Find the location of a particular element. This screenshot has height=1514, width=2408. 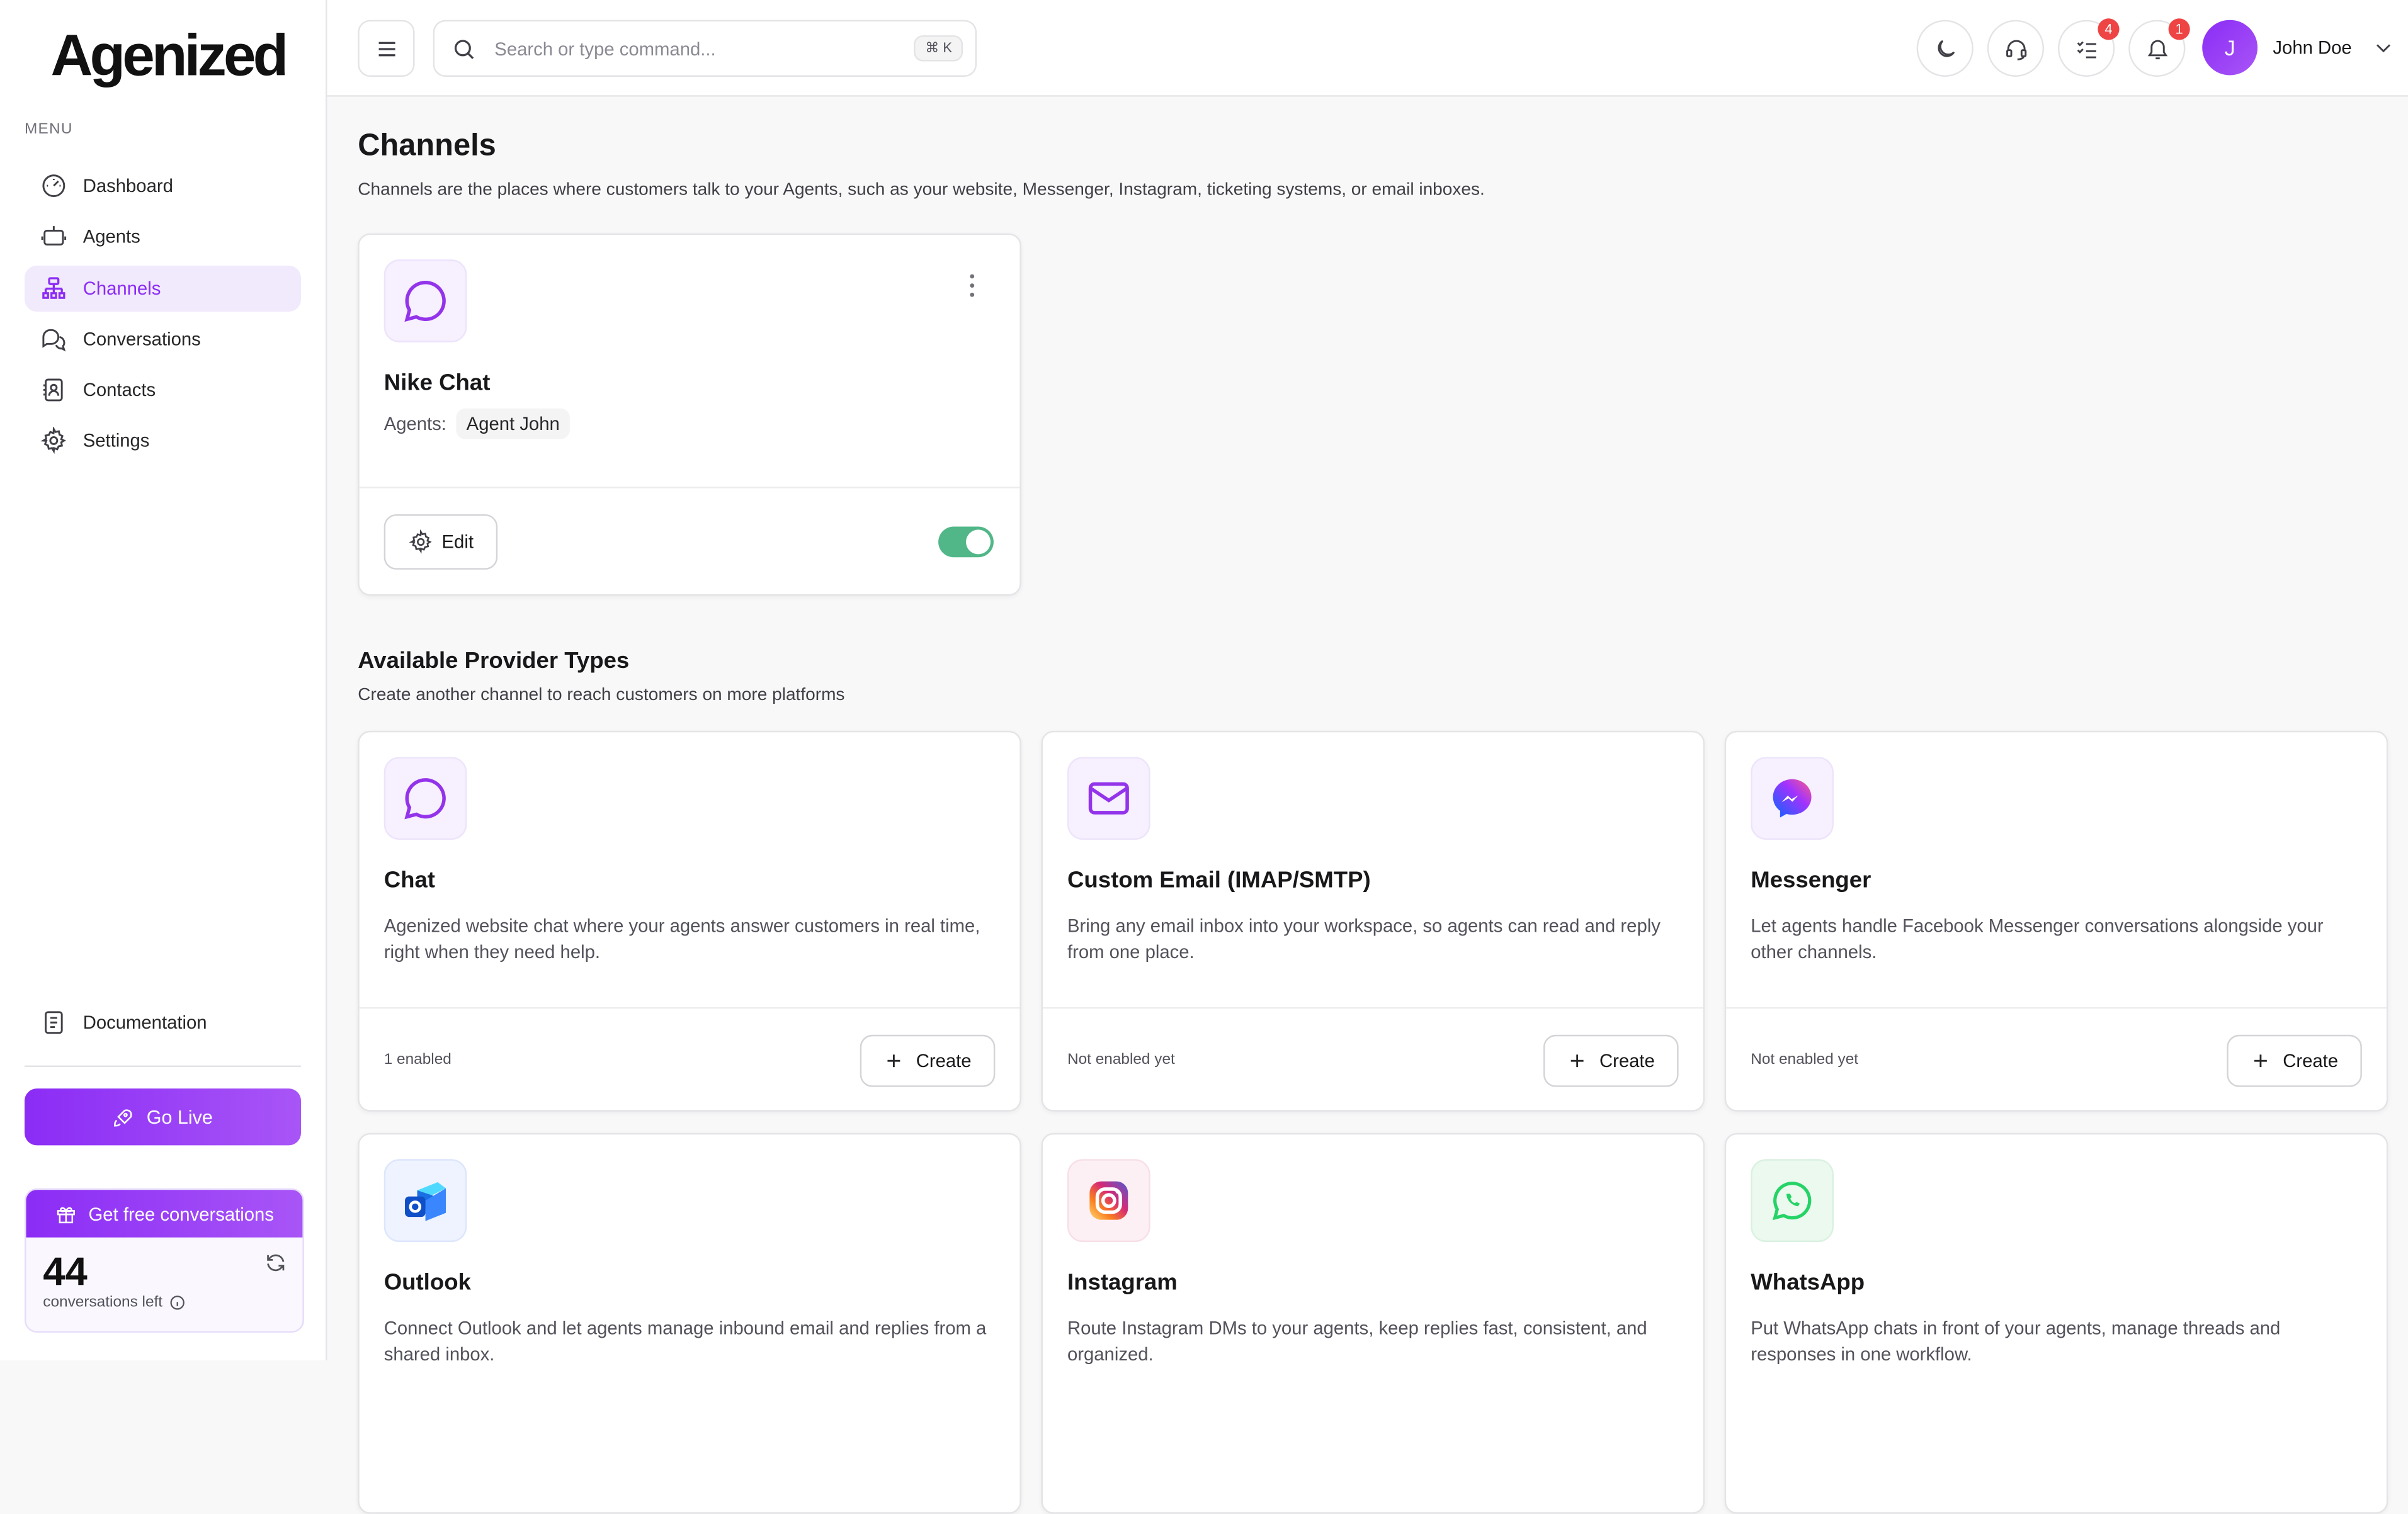

edit-button: Edit is located at coordinates (440, 542).